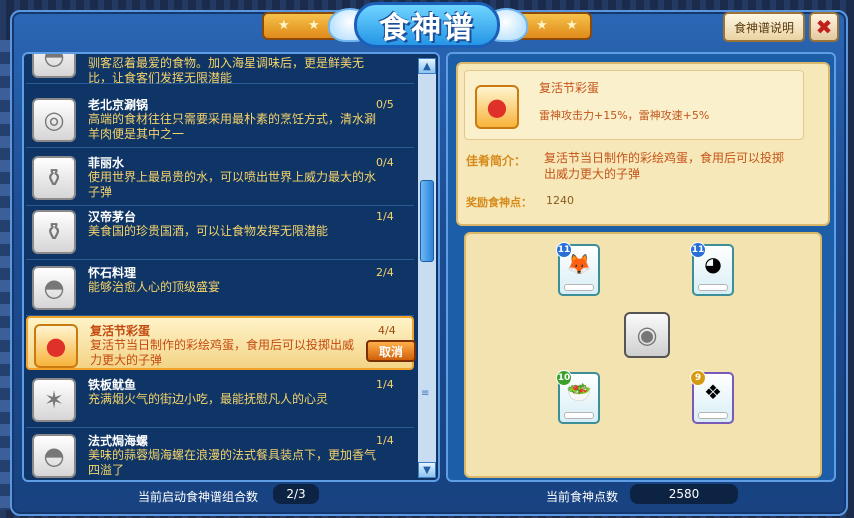 Image resolution: width=854 pixels, height=518 pixels. What do you see at coordinates (118, 105) in the screenshot?
I see `recipe-name: 老北京涮锅` at bounding box center [118, 105].